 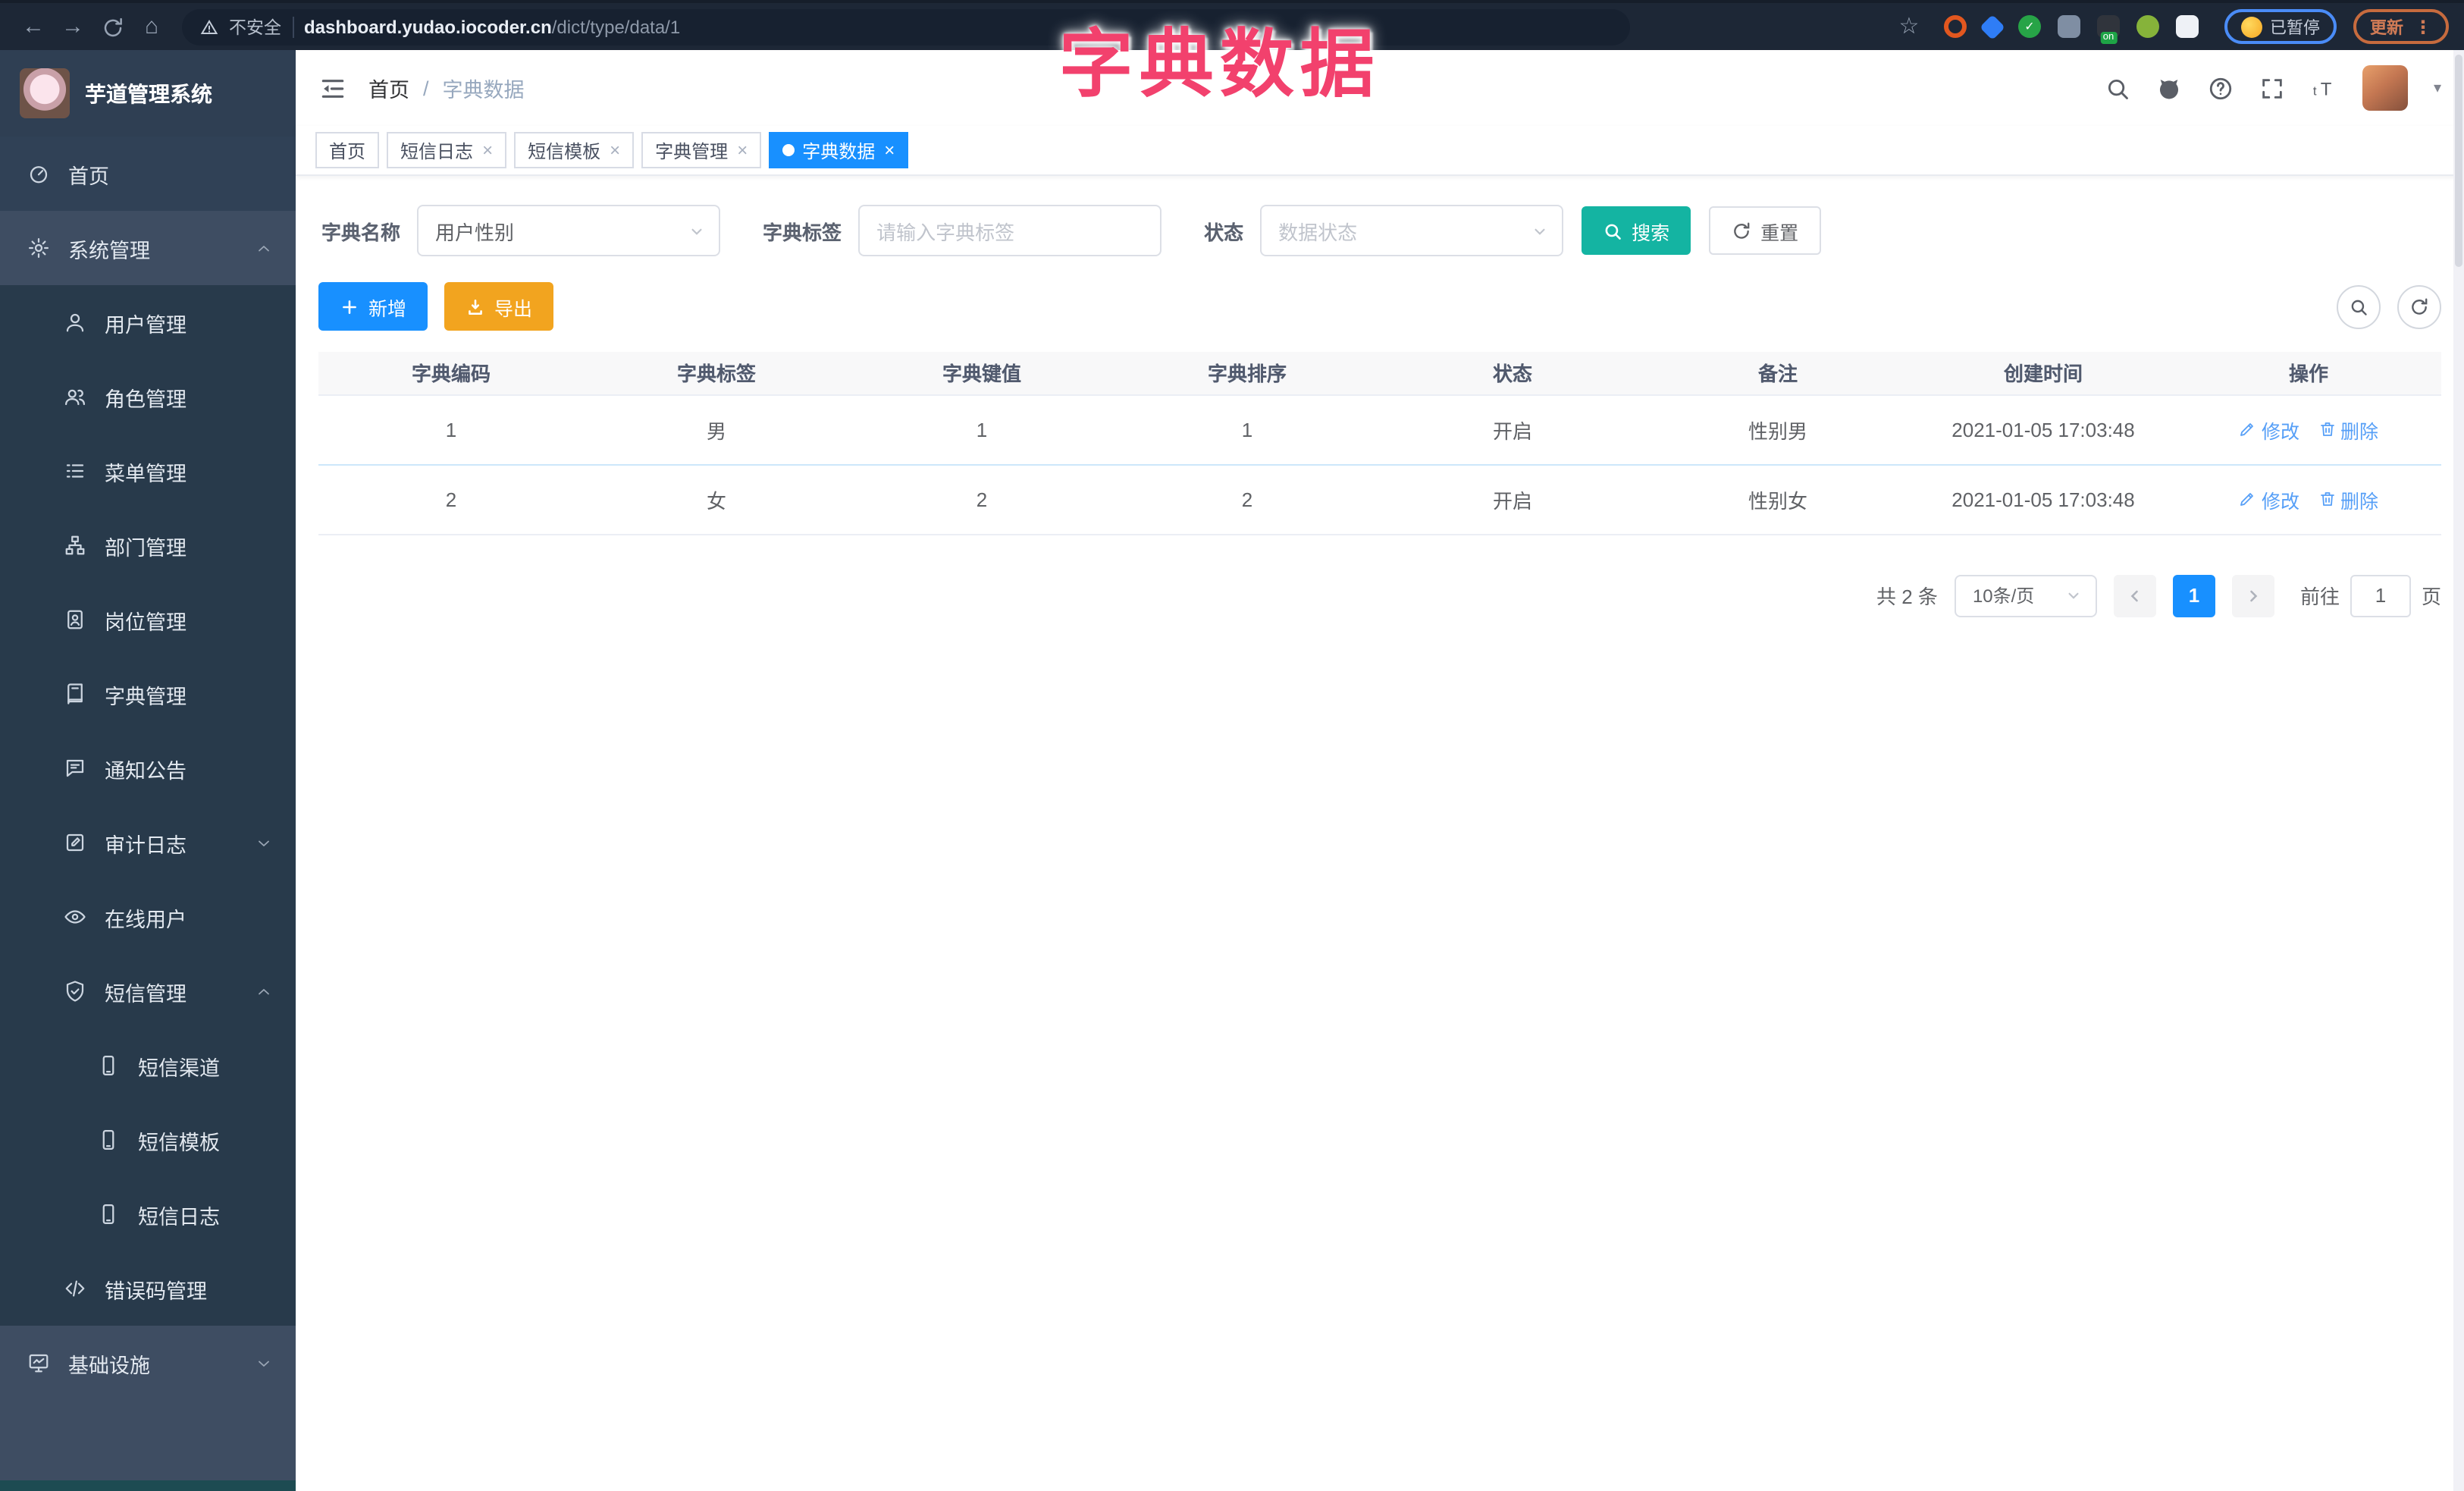 I want to click on tab-home: 首页, so click(x=348, y=150).